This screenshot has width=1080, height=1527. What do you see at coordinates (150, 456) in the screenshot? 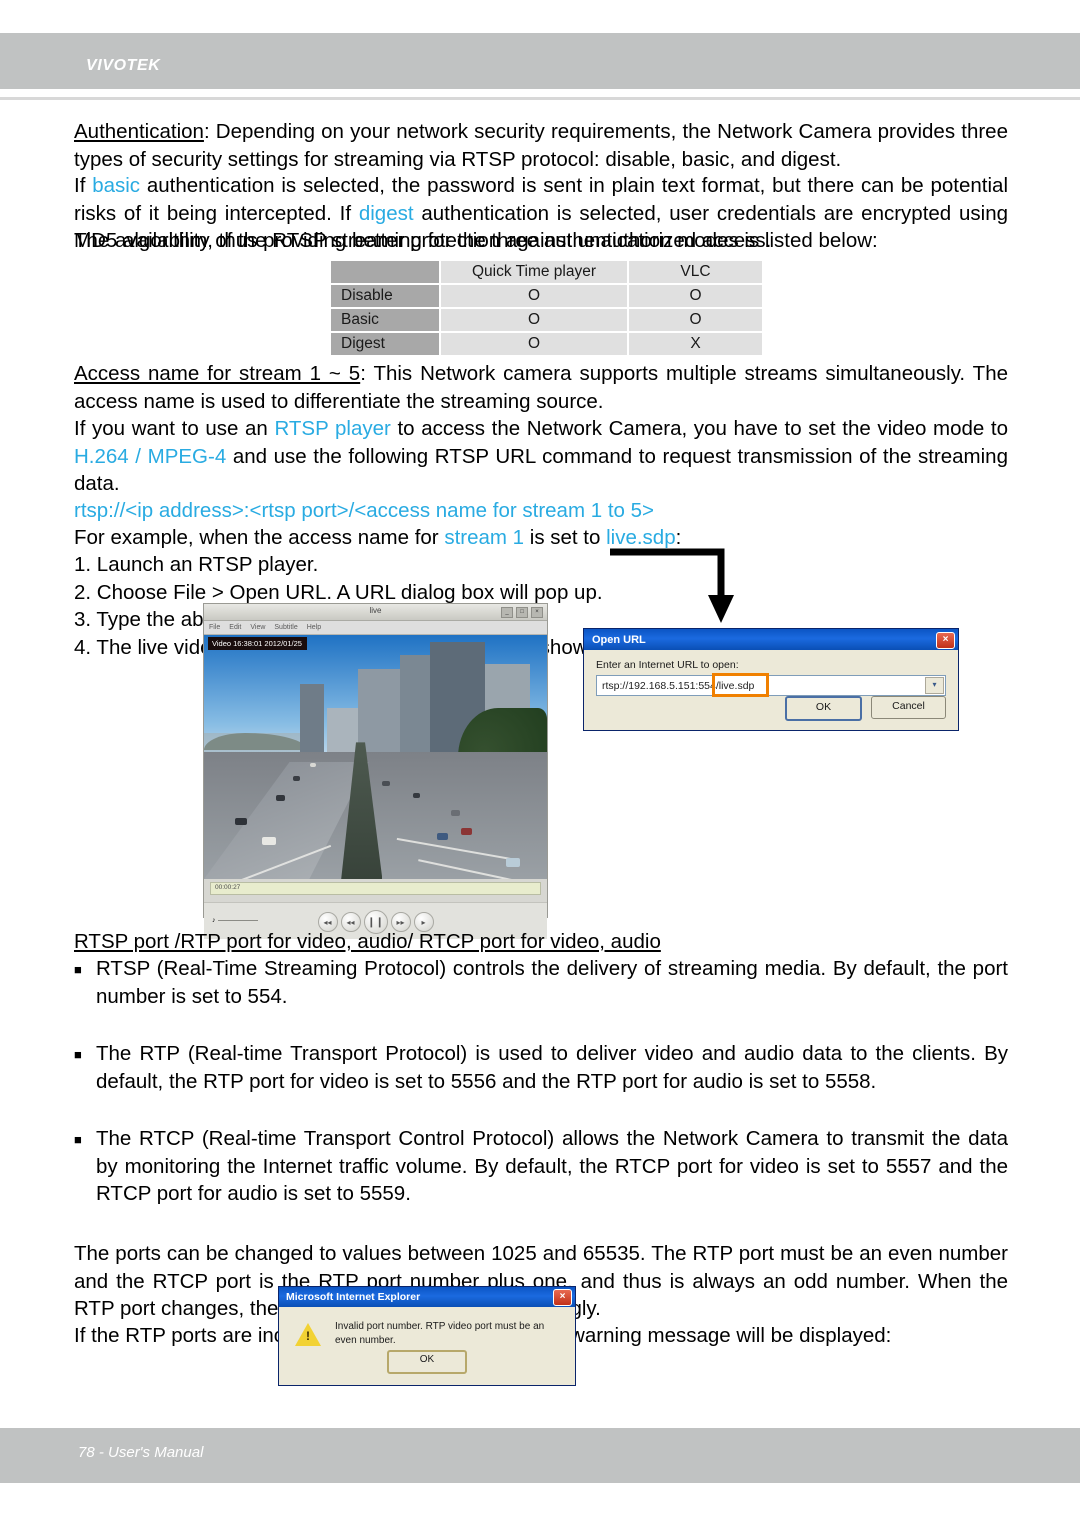
I see `codec-keyword: H.264 / MPEG-4` at bounding box center [150, 456].